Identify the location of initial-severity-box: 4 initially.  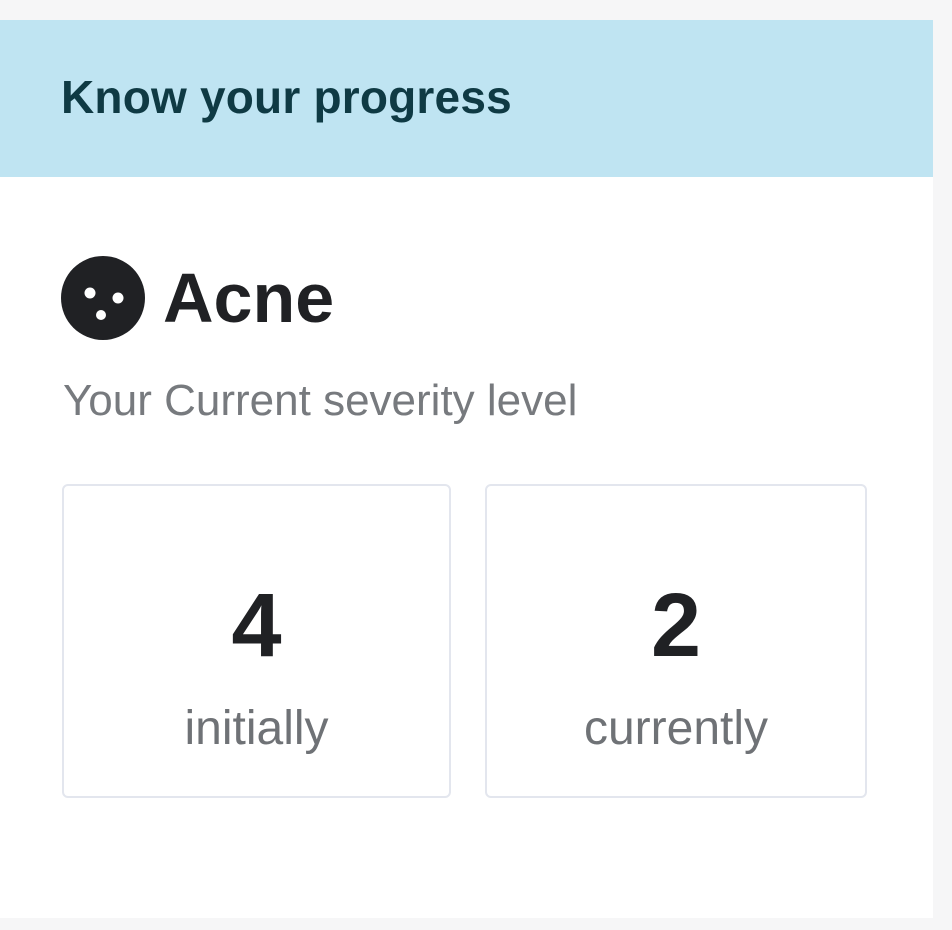
(256, 641).